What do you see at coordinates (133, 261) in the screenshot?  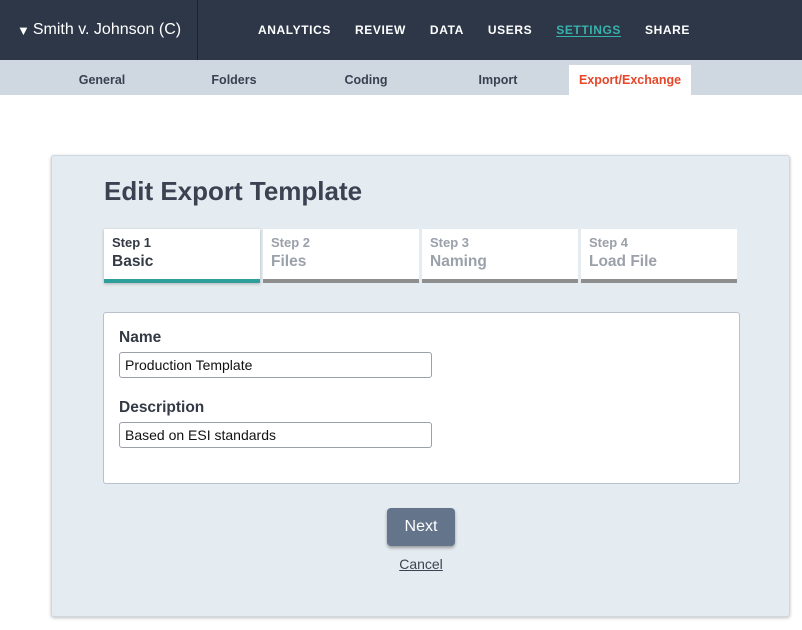 I see `step-name: Basic` at bounding box center [133, 261].